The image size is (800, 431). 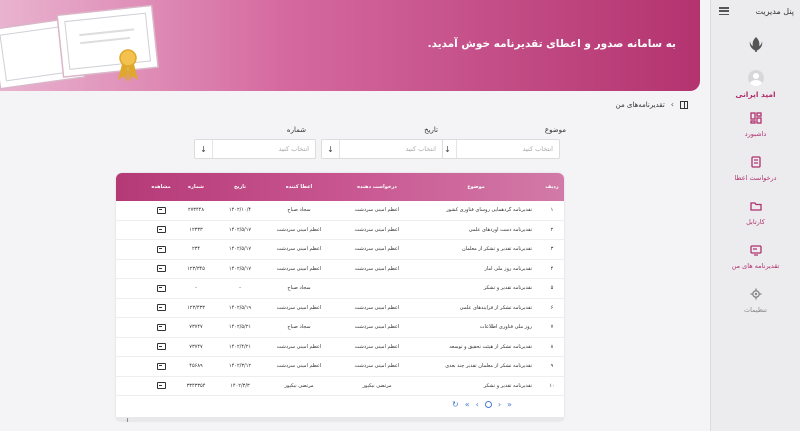 I want to click on header-grantor: اعطا کننده, so click(x=299, y=187).